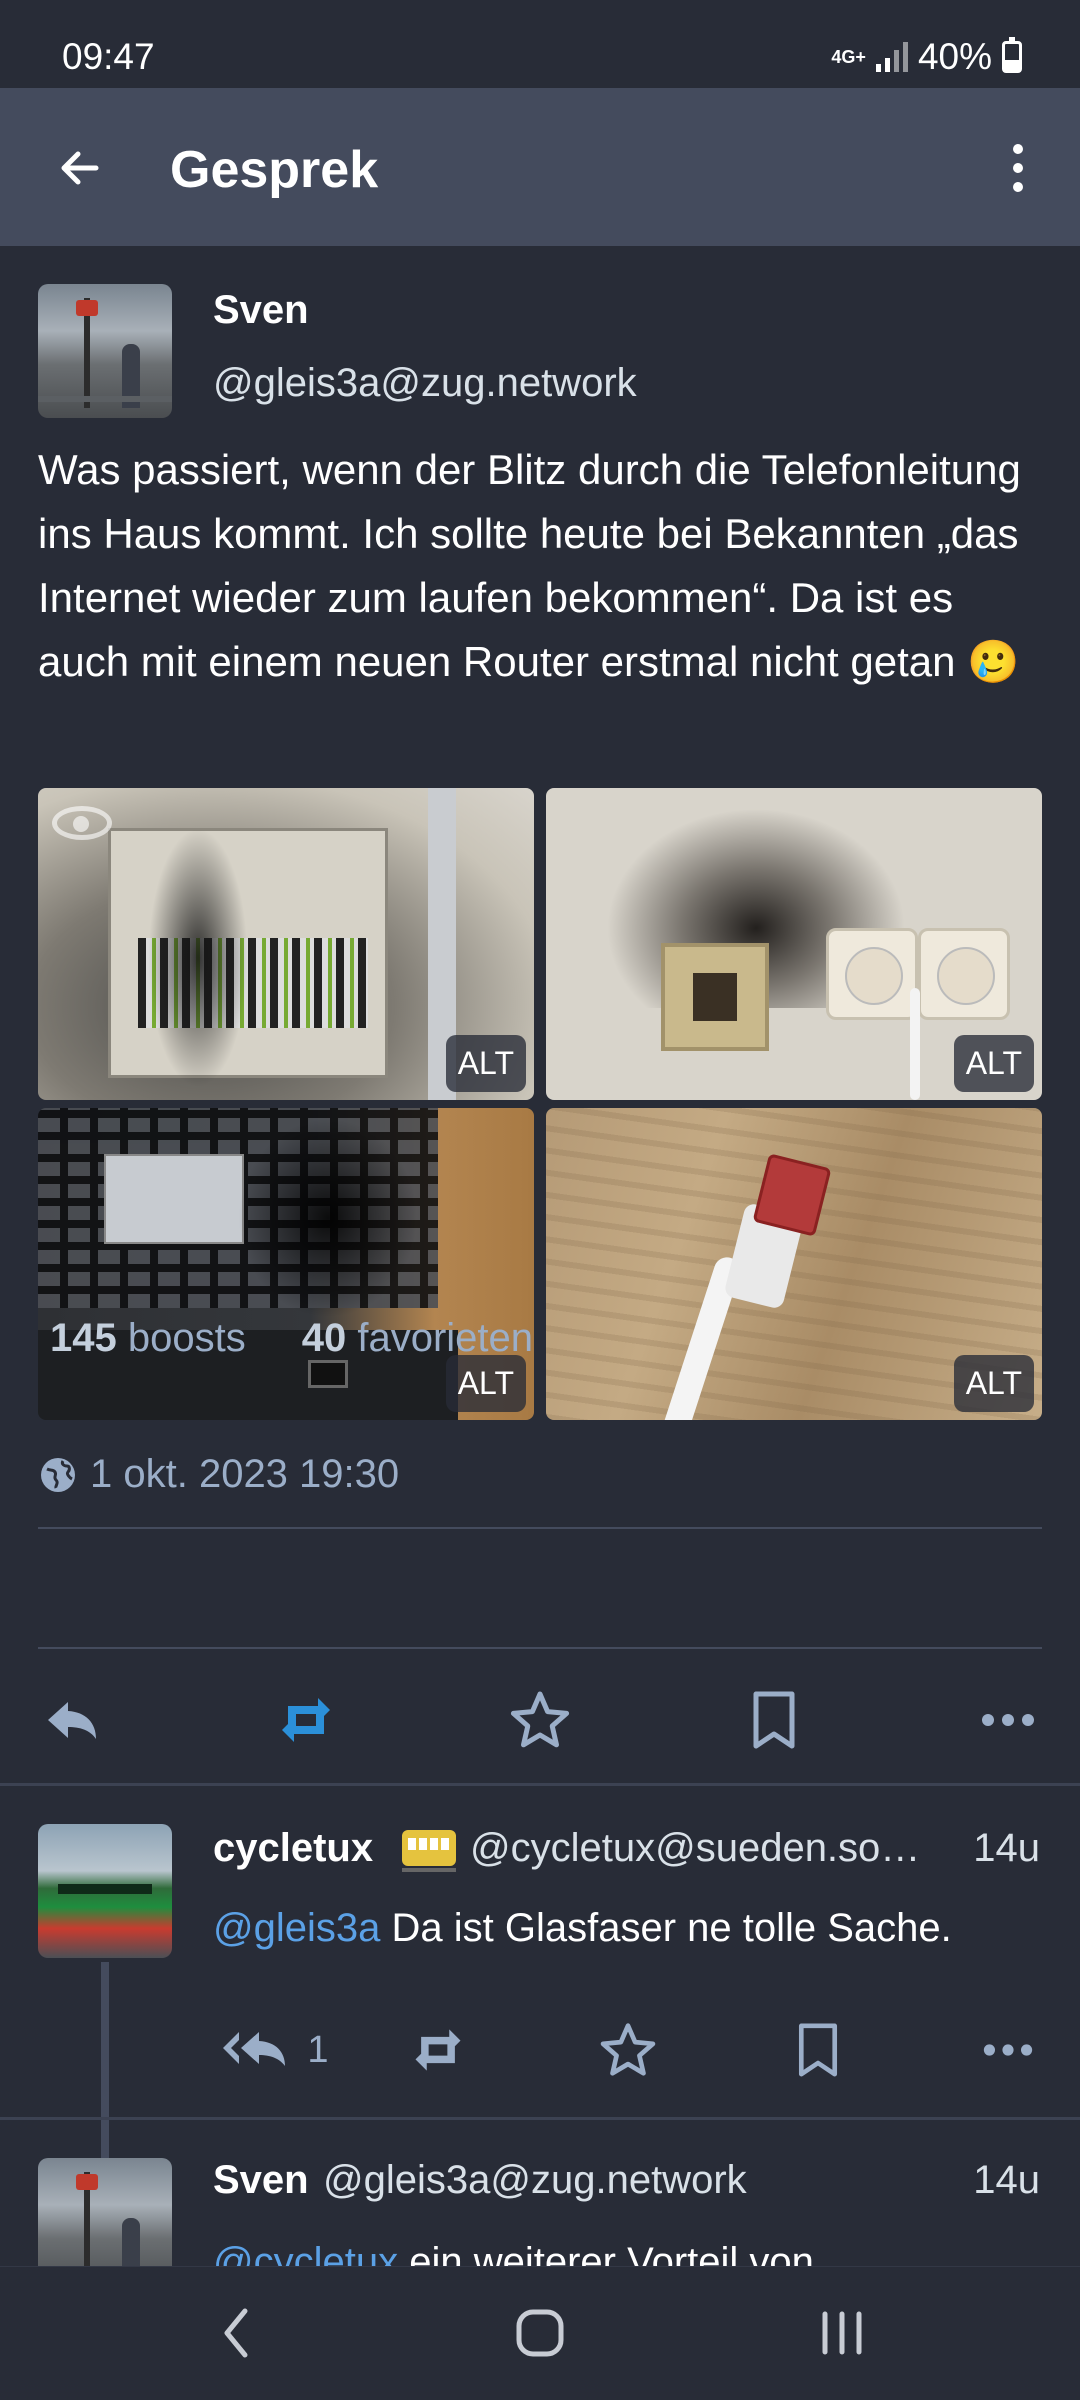 Image resolution: width=1080 pixels, height=2400 pixels. I want to click on battery-percent: 40%, so click(954, 56).